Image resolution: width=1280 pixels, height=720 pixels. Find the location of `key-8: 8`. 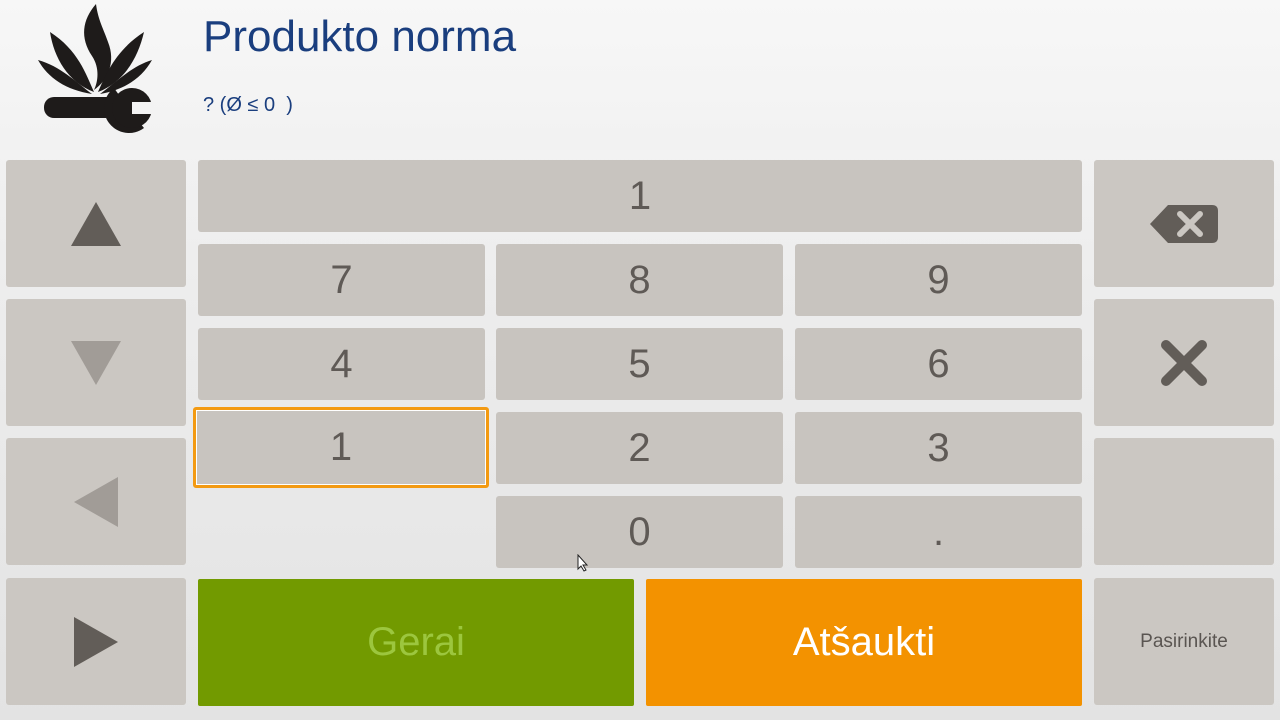

key-8: 8 is located at coordinates (639, 280).